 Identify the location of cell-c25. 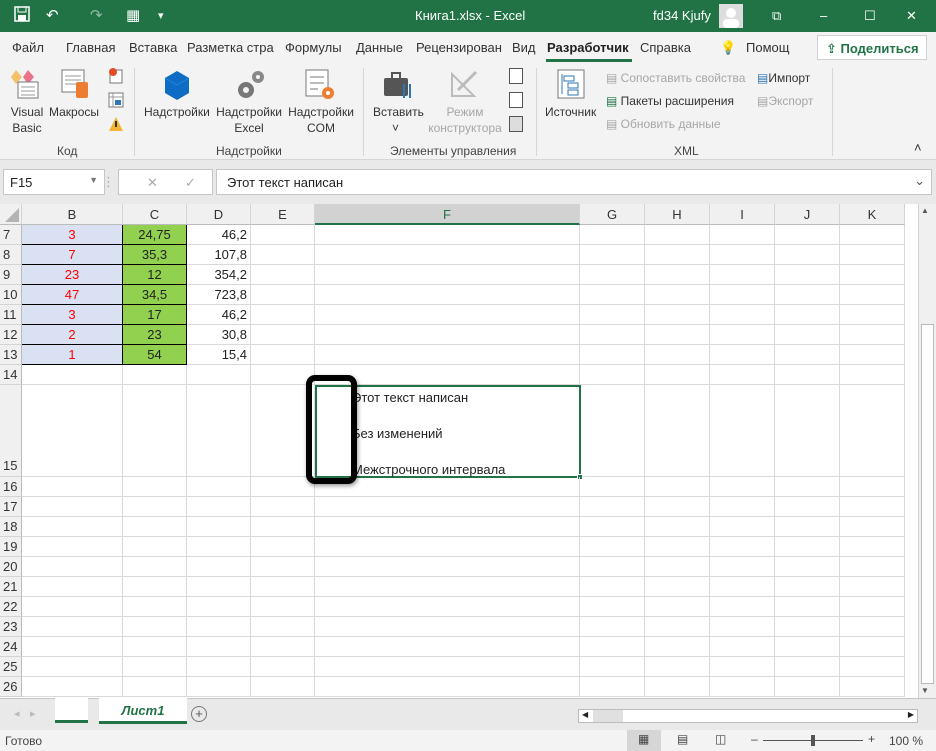
(155, 667).